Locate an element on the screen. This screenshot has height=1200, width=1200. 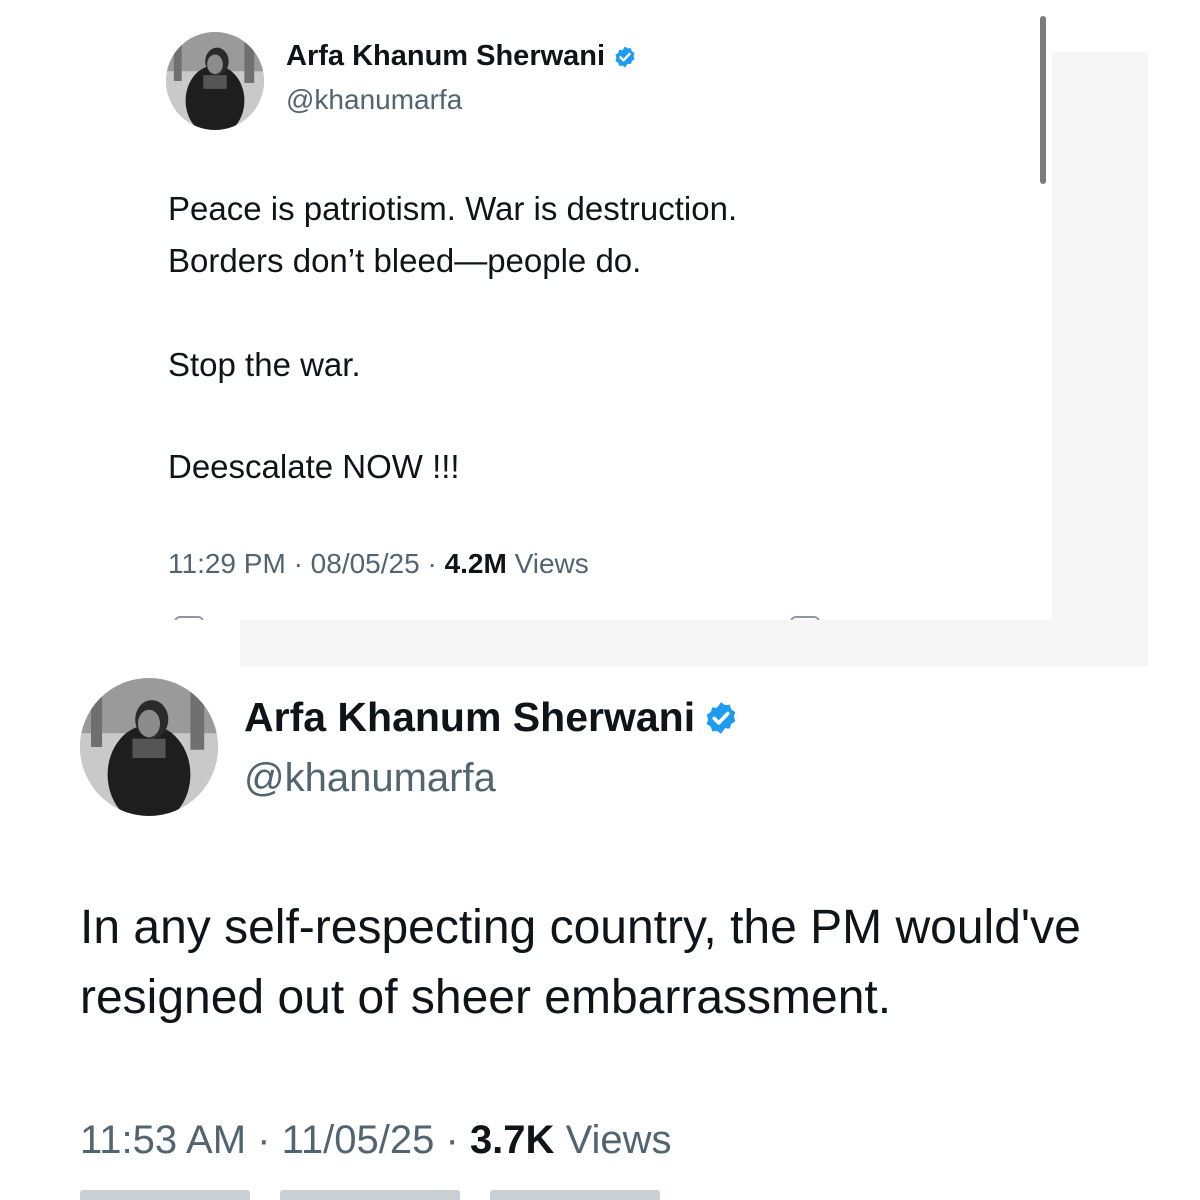
screenshot-edge-strip is located at coordinates (694, 643).